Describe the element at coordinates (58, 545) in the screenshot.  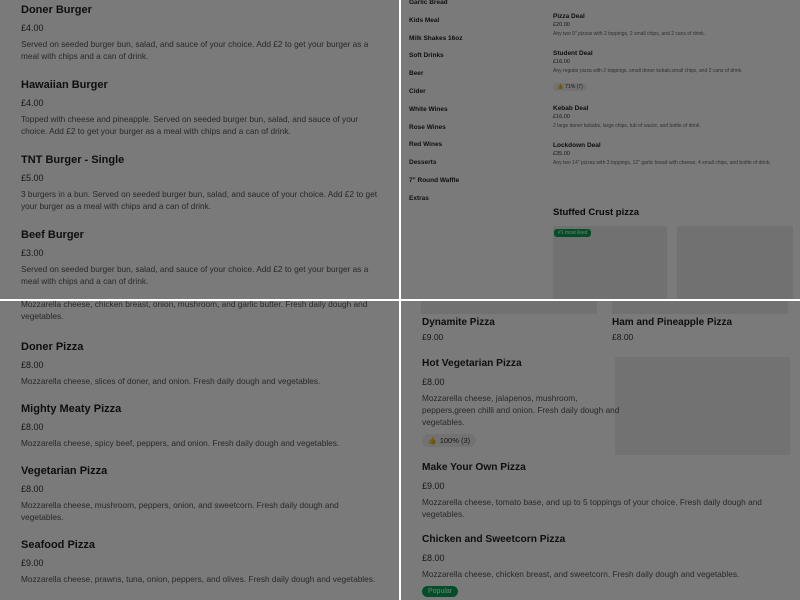
I see `item-name: Seafood Pizza` at that location.